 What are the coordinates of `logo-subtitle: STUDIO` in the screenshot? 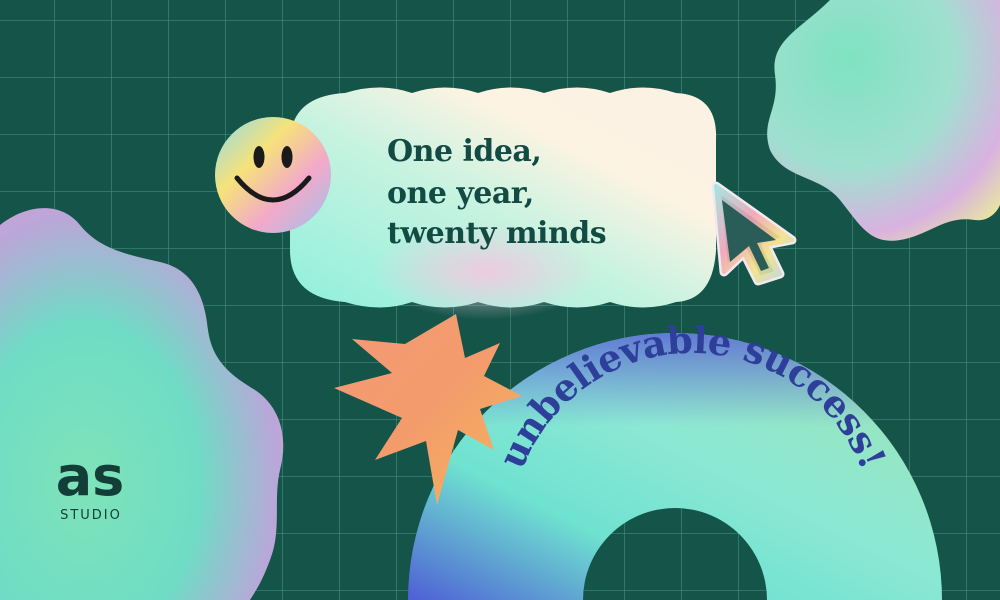 It's located at (91, 515).